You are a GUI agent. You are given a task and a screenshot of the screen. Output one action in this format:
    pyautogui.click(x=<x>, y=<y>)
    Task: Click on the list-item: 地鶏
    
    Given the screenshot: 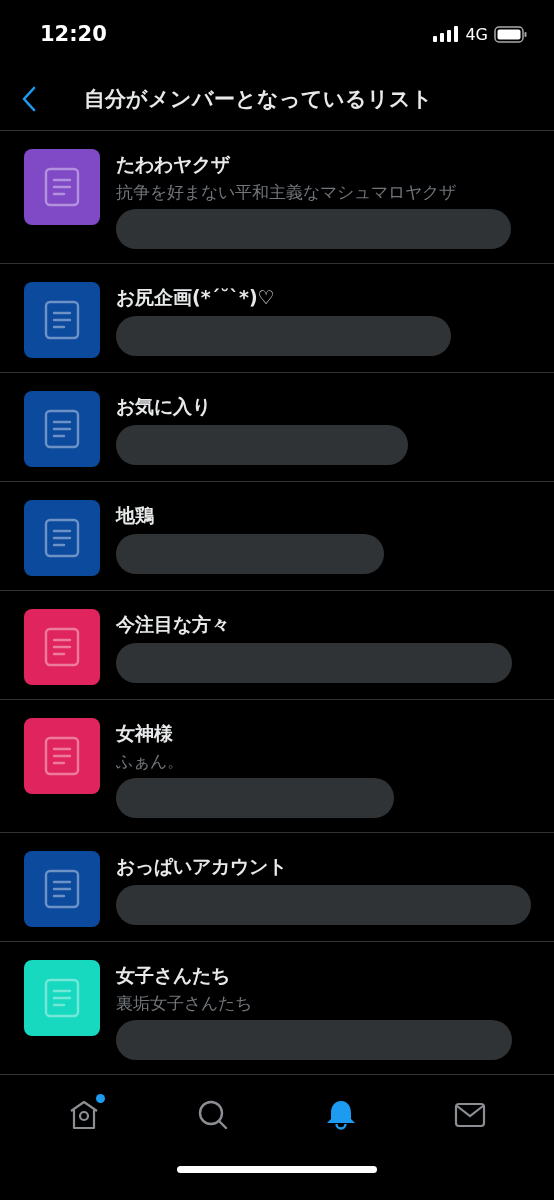 What is the action you would take?
    pyautogui.click(x=277, y=536)
    